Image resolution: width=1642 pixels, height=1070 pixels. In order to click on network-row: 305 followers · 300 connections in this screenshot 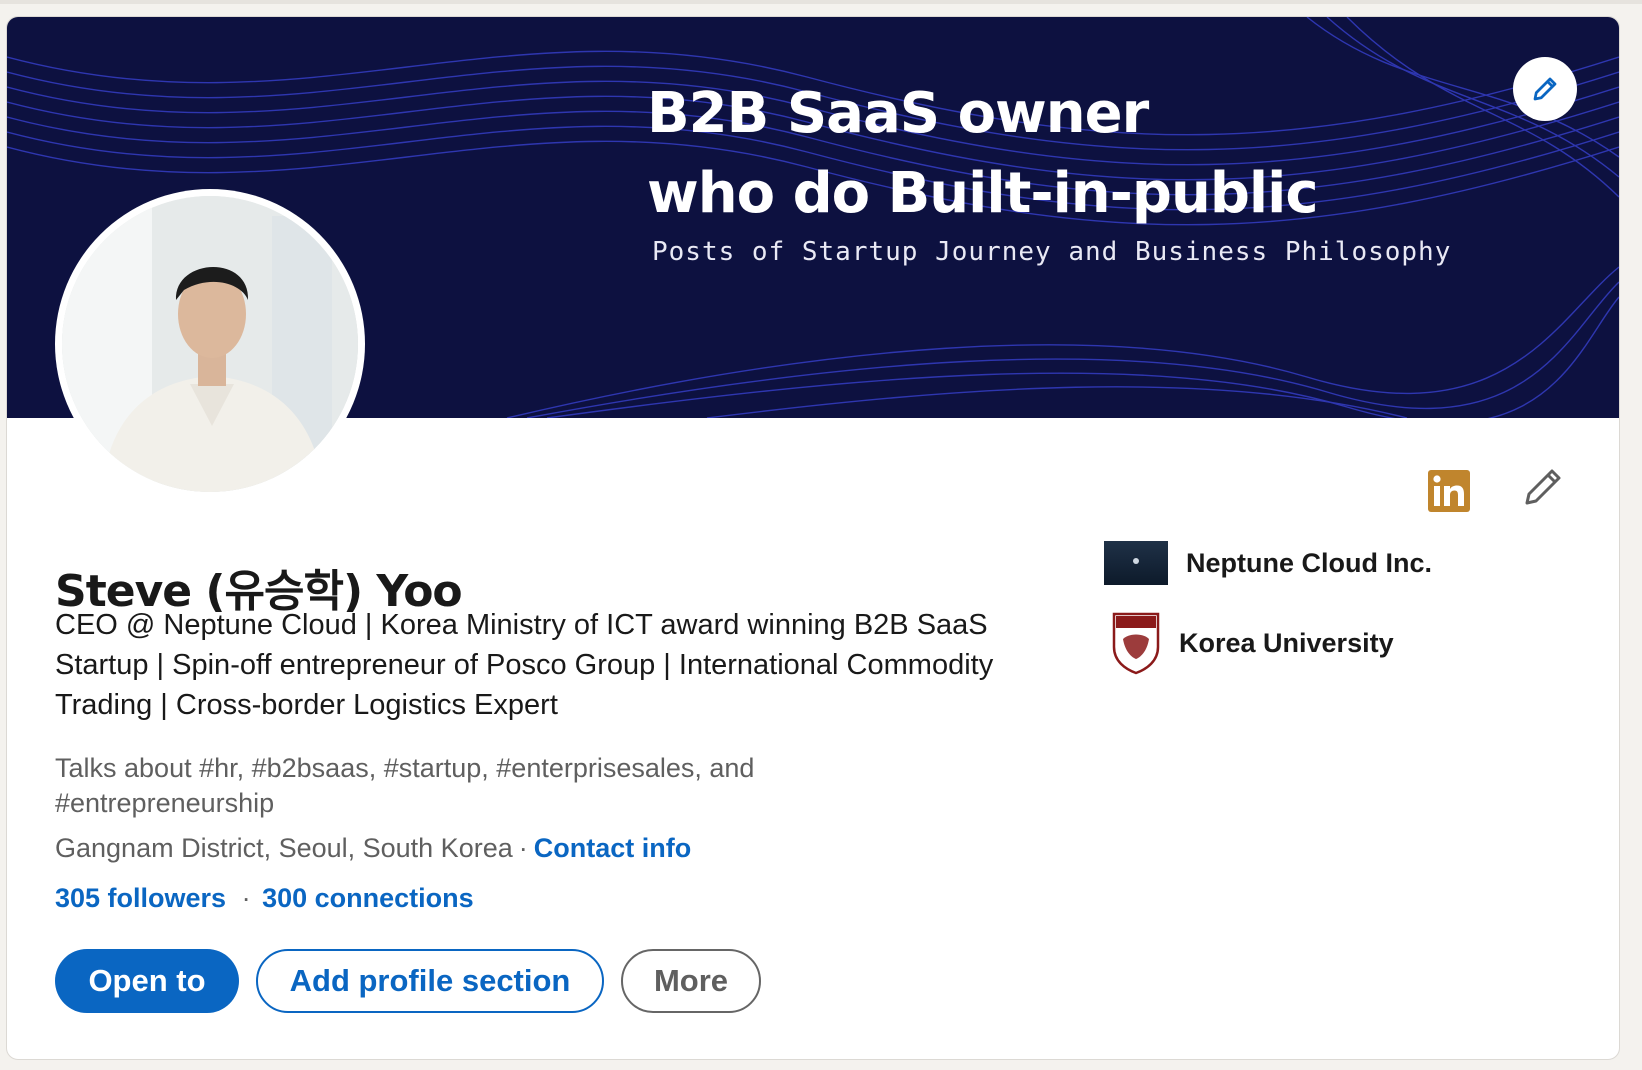, I will do `click(264, 898)`.